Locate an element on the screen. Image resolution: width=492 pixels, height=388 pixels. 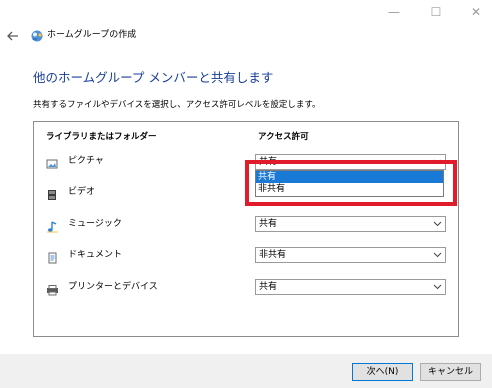
maximize-button: ☐ is located at coordinates (436, 12).